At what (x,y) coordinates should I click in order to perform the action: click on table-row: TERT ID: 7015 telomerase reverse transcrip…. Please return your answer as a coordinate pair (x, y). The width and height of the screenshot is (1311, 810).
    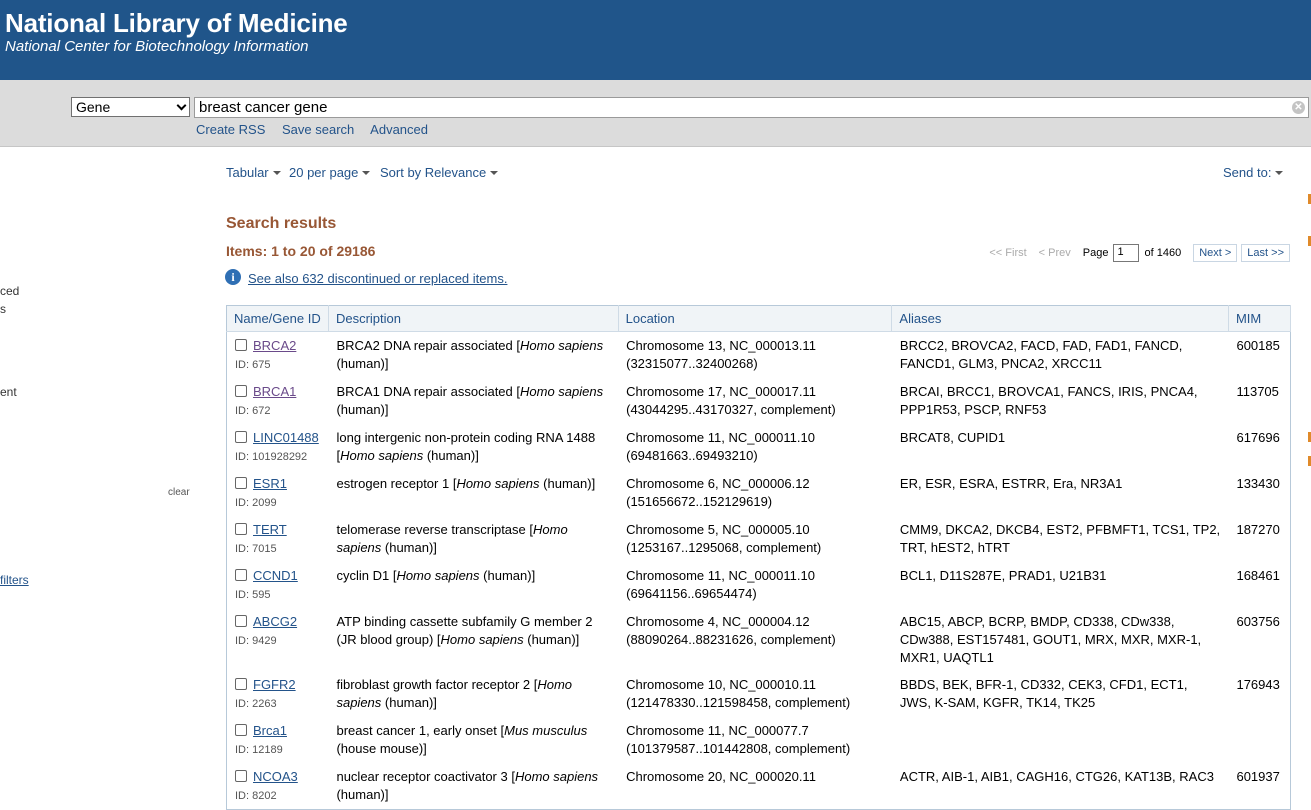
    Looking at the image, I should click on (759, 539).